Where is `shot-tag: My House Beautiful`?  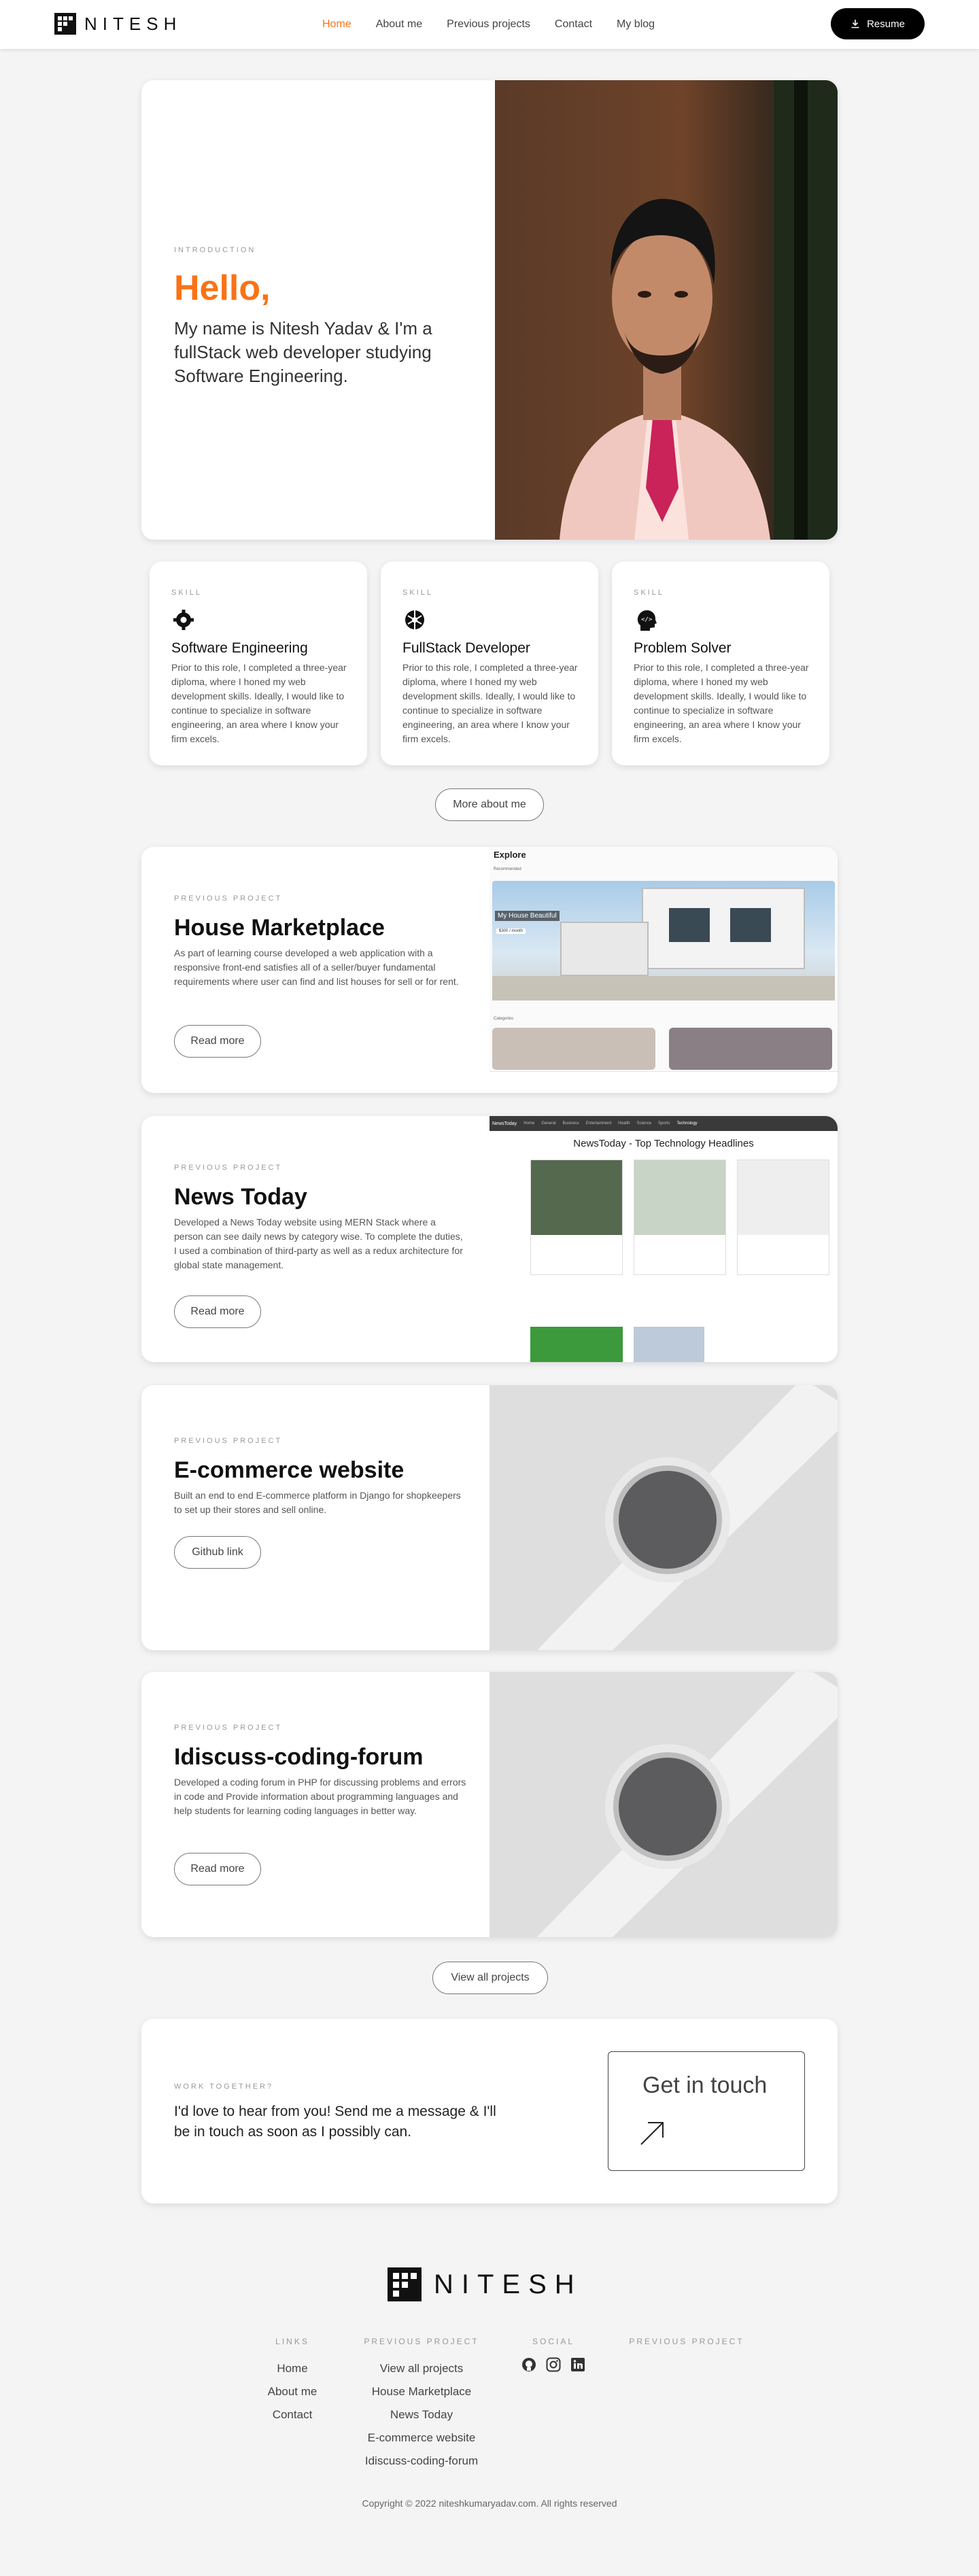
shot-tag: My House Beautiful is located at coordinates (527, 916).